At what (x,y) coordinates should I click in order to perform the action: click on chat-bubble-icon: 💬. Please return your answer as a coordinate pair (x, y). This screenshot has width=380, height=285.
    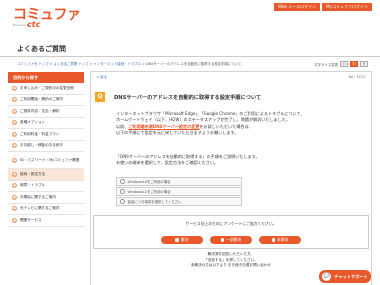
    Looking at the image, I should click on (327, 276).